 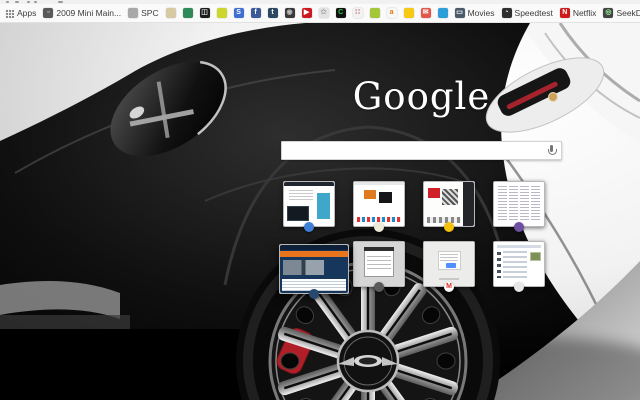 I want to click on bookmark-card-icon, so click(x=171, y=13).